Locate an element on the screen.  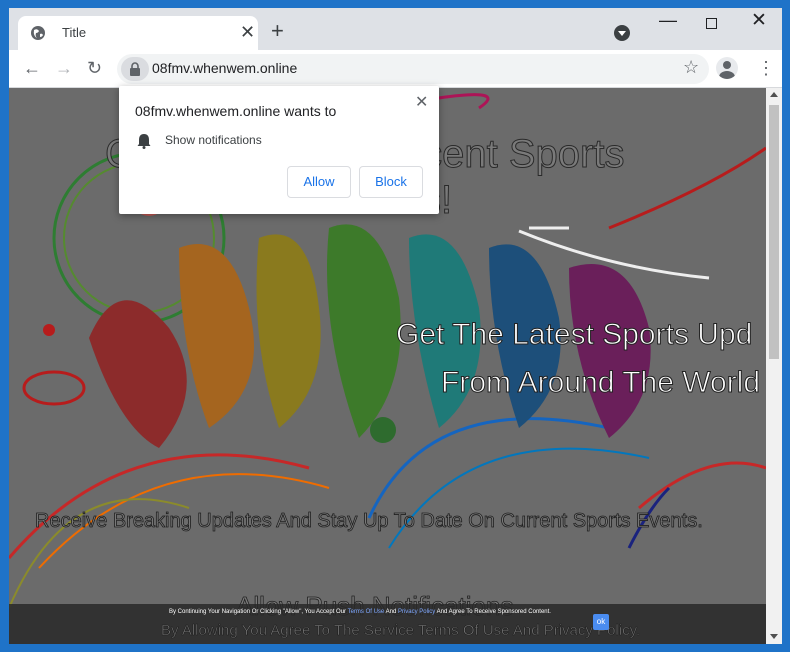
popup-close-icon: ✕ is located at coordinates (421, 102).